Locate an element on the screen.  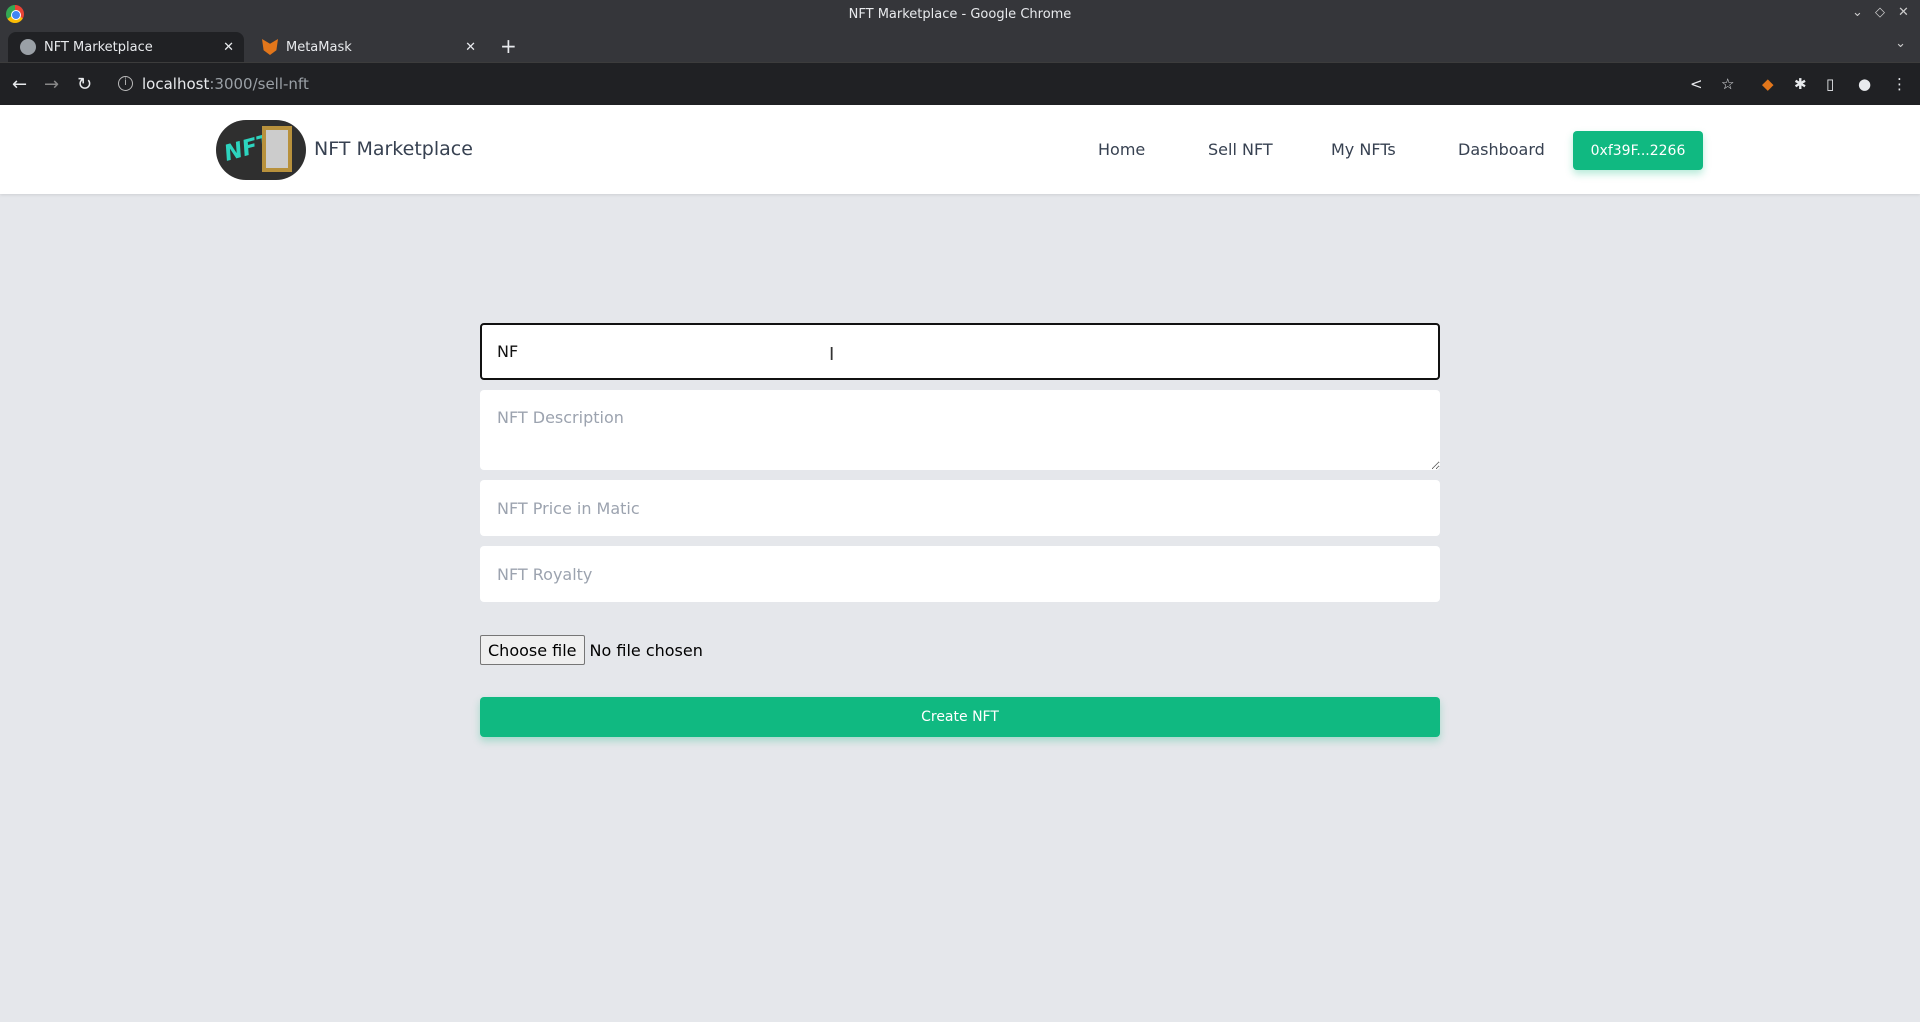
tab-bar: NFT Marketplace ✕ MetaMask ✕ is located at coordinates (960, 45).